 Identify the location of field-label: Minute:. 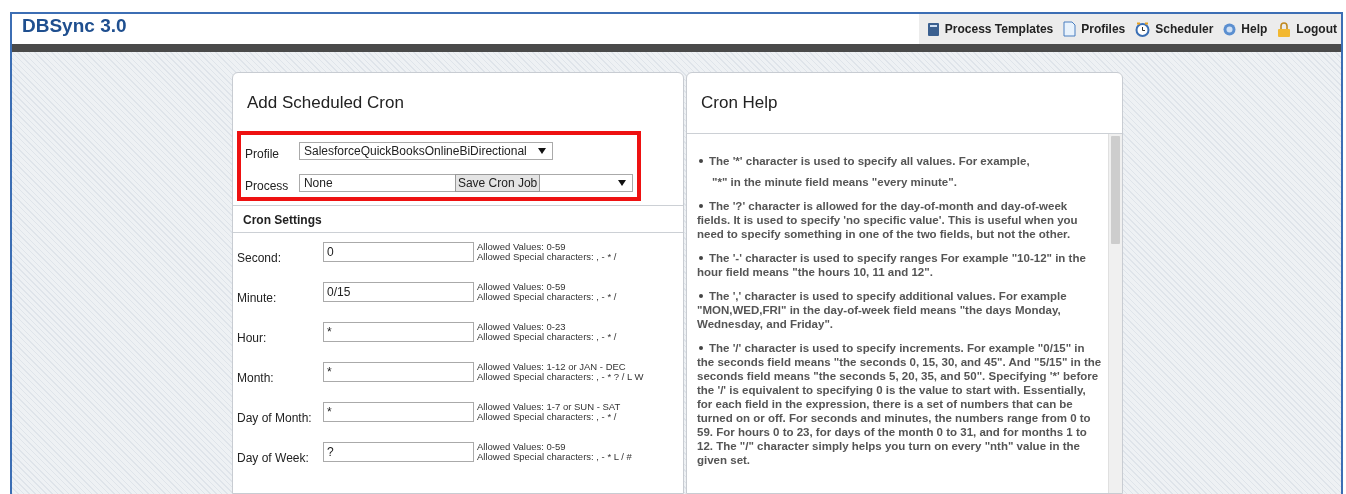
(257, 297).